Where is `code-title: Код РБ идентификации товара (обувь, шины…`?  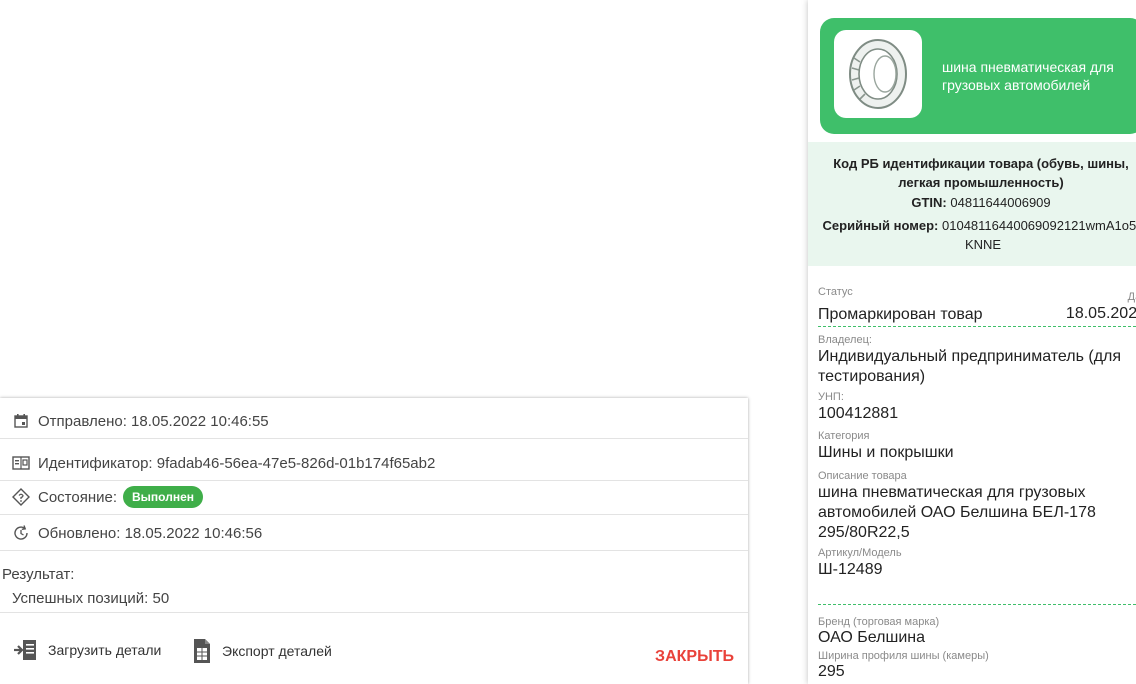 code-title: Код РБ идентификации товара (обувь, шины… is located at coordinates (981, 173).